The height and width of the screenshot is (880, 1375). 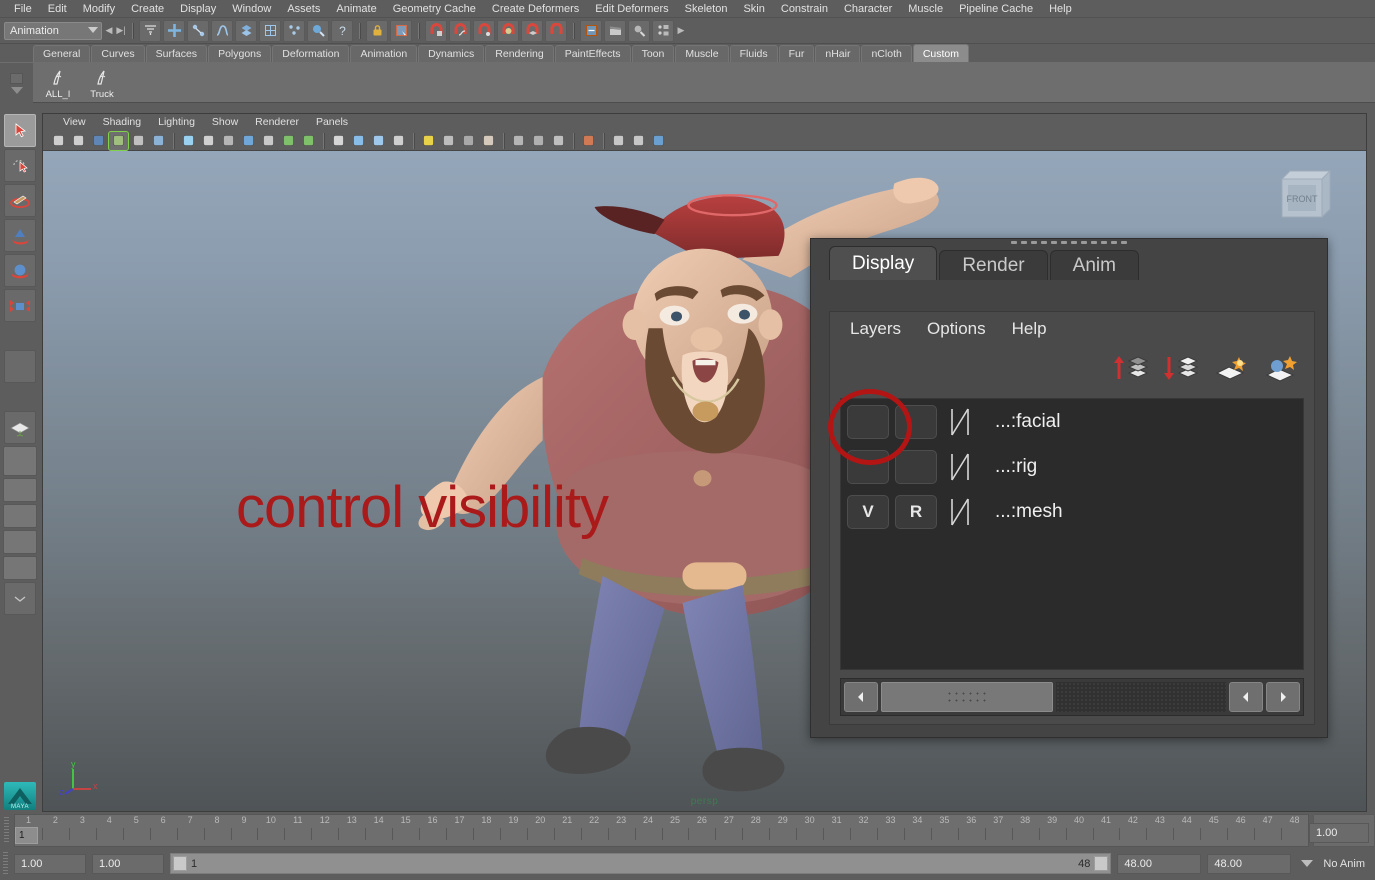 I want to click on xray-active-icon, so click(x=638, y=141).